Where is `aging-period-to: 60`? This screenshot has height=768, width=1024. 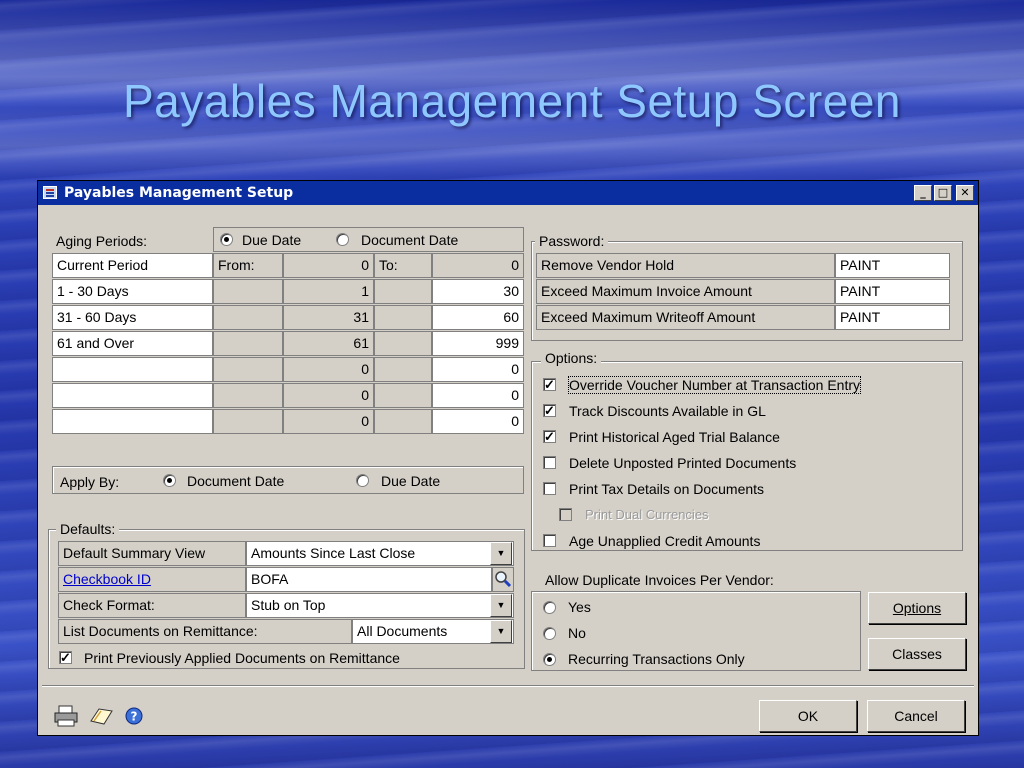 aging-period-to: 60 is located at coordinates (478, 317).